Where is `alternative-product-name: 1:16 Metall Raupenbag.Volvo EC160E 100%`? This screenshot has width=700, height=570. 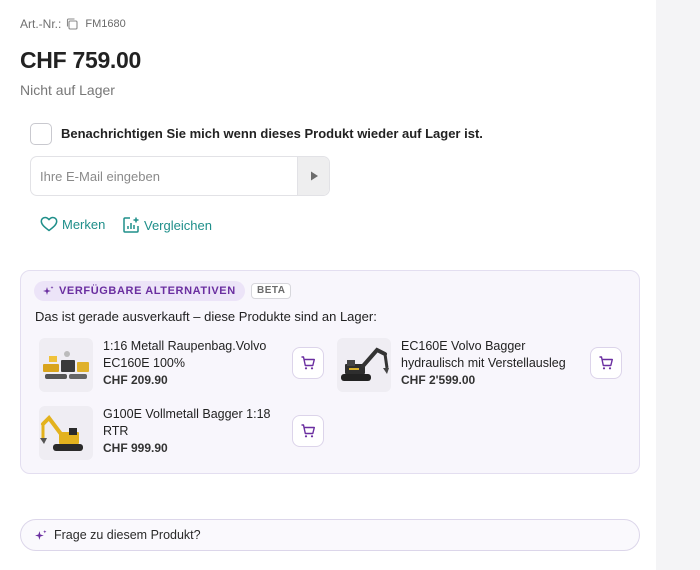 alternative-product-name: 1:16 Metall Raupenbag.Volvo EC160E 100% is located at coordinates (192, 355).